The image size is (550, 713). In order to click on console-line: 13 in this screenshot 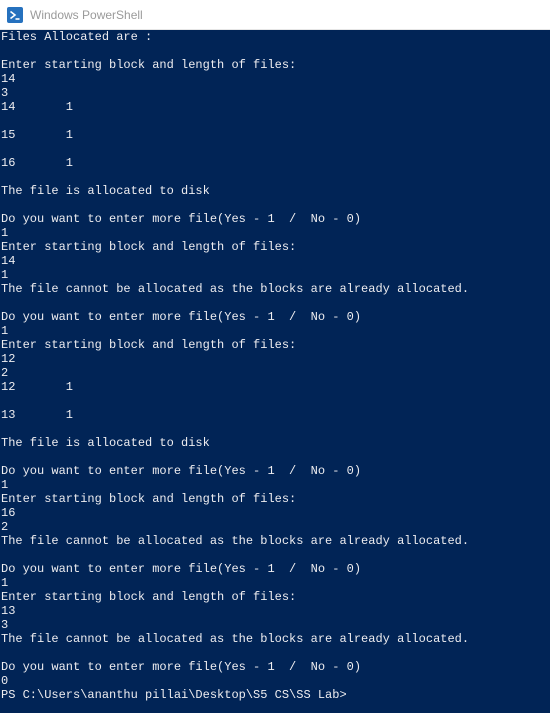, I will do `click(8, 611)`.